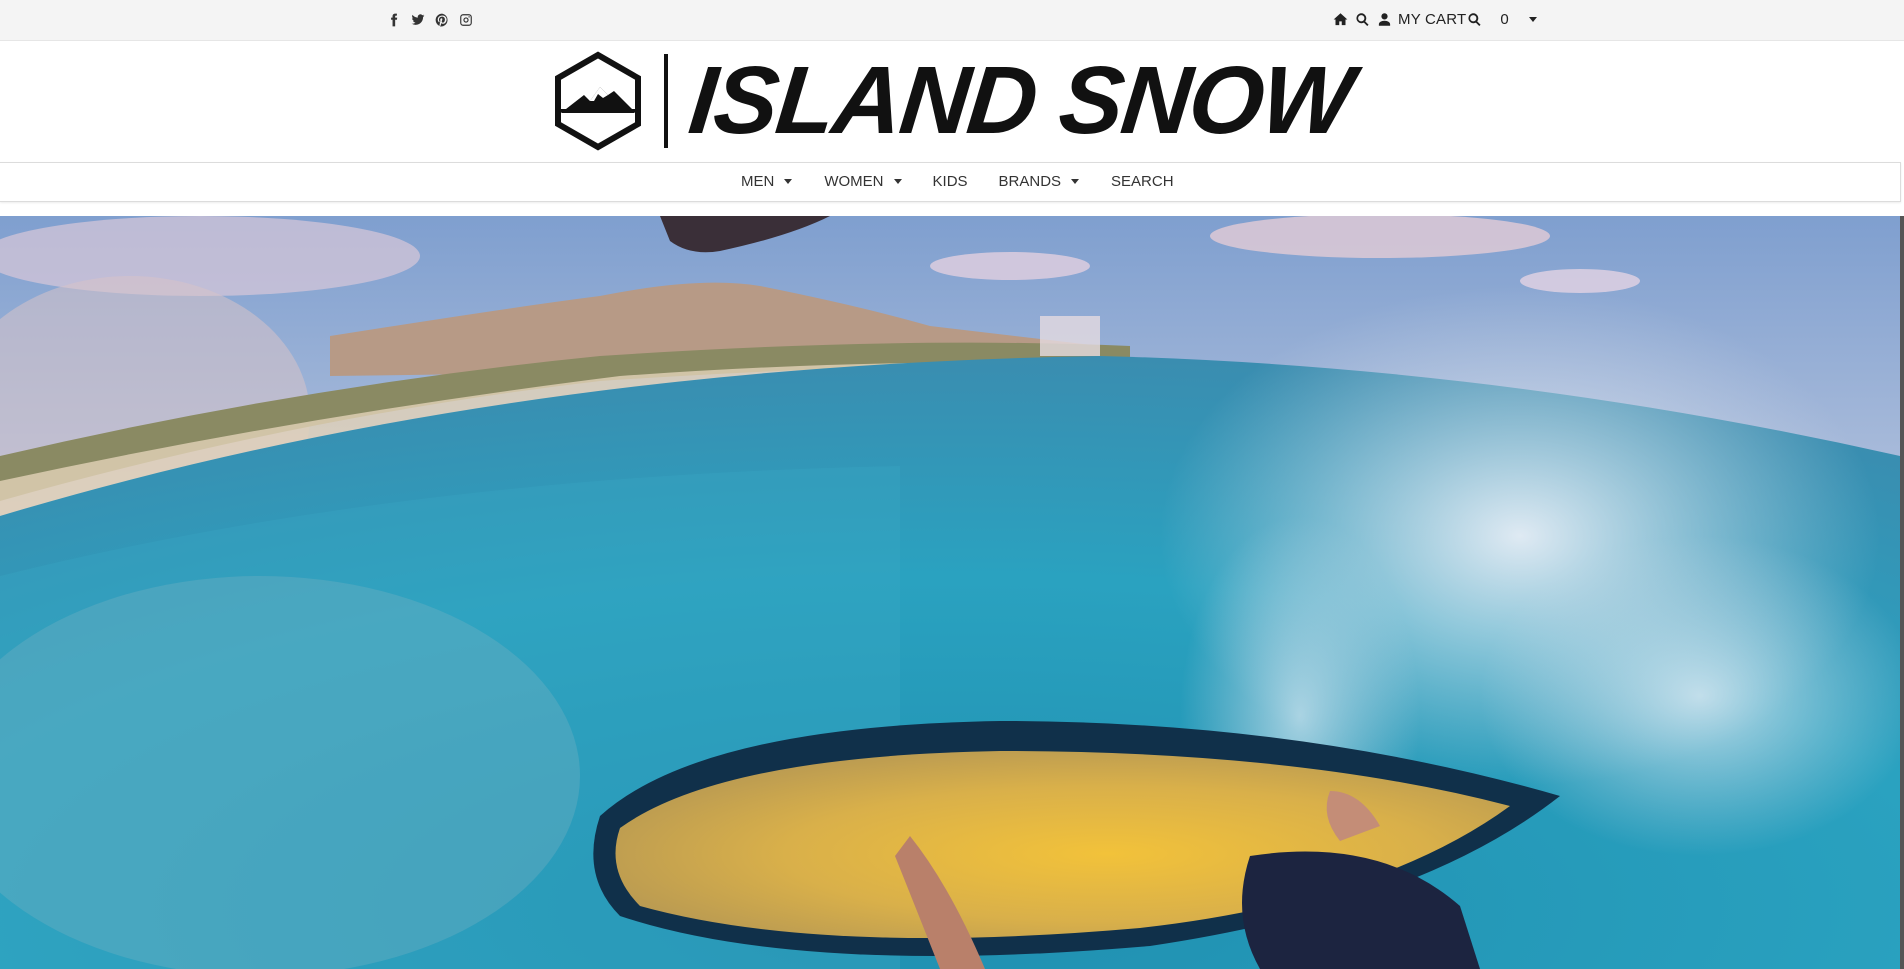 The image size is (1904, 969). I want to click on nav-item-label: MEN, so click(758, 181).